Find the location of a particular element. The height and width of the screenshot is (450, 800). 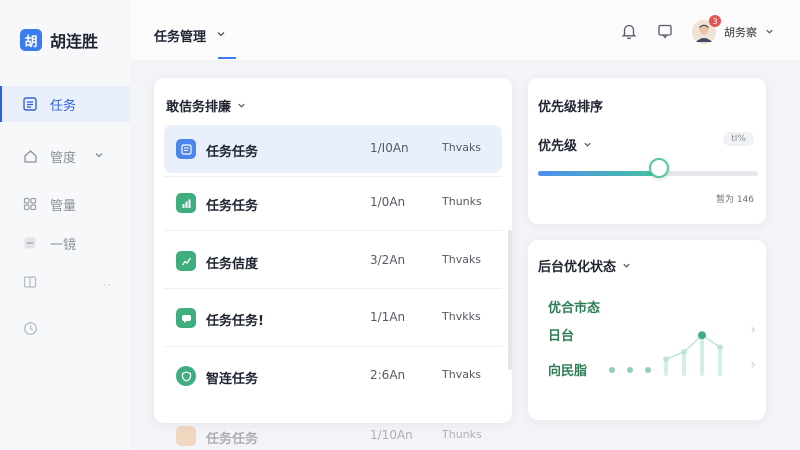

task-name: 任务任务! is located at coordinates (235, 321).